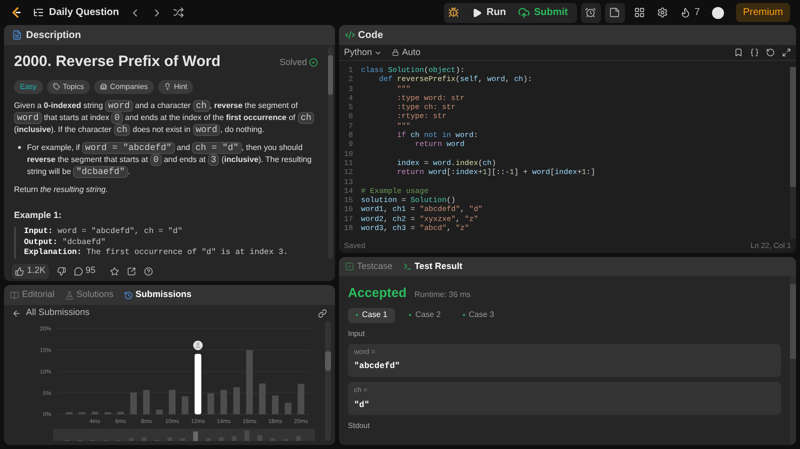 The image size is (800, 449). What do you see at coordinates (362, 405) in the screenshot?
I see `input-value: "d"` at bounding box center [362, 405].